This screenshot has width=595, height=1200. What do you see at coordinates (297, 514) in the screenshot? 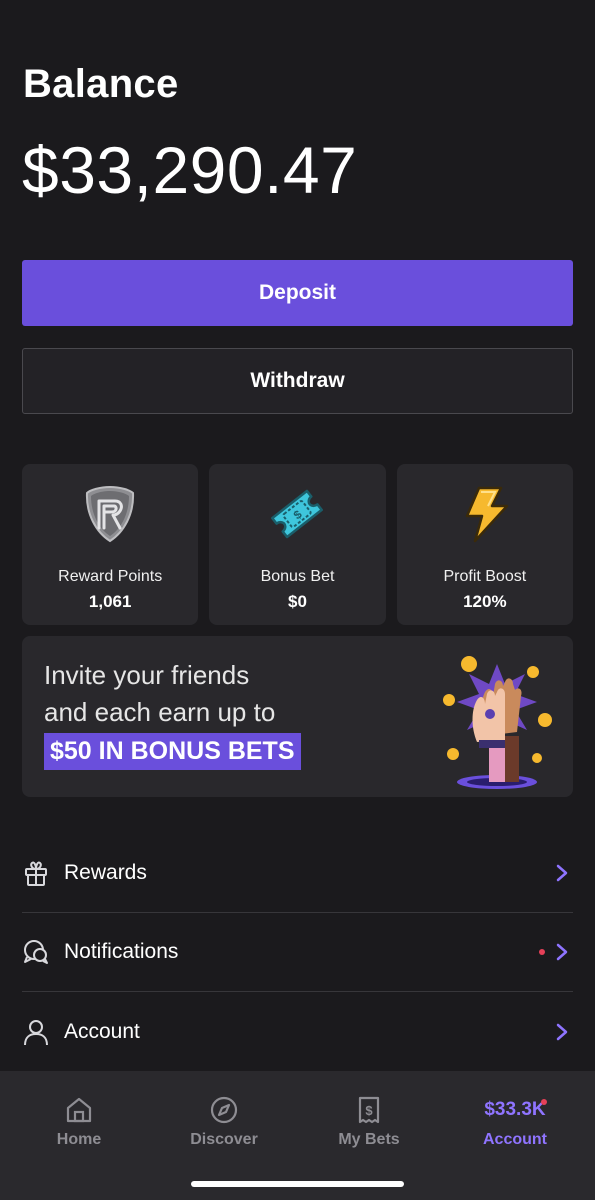
I see `bonus-ticket-icon: $` at bounding box center [297, 514].